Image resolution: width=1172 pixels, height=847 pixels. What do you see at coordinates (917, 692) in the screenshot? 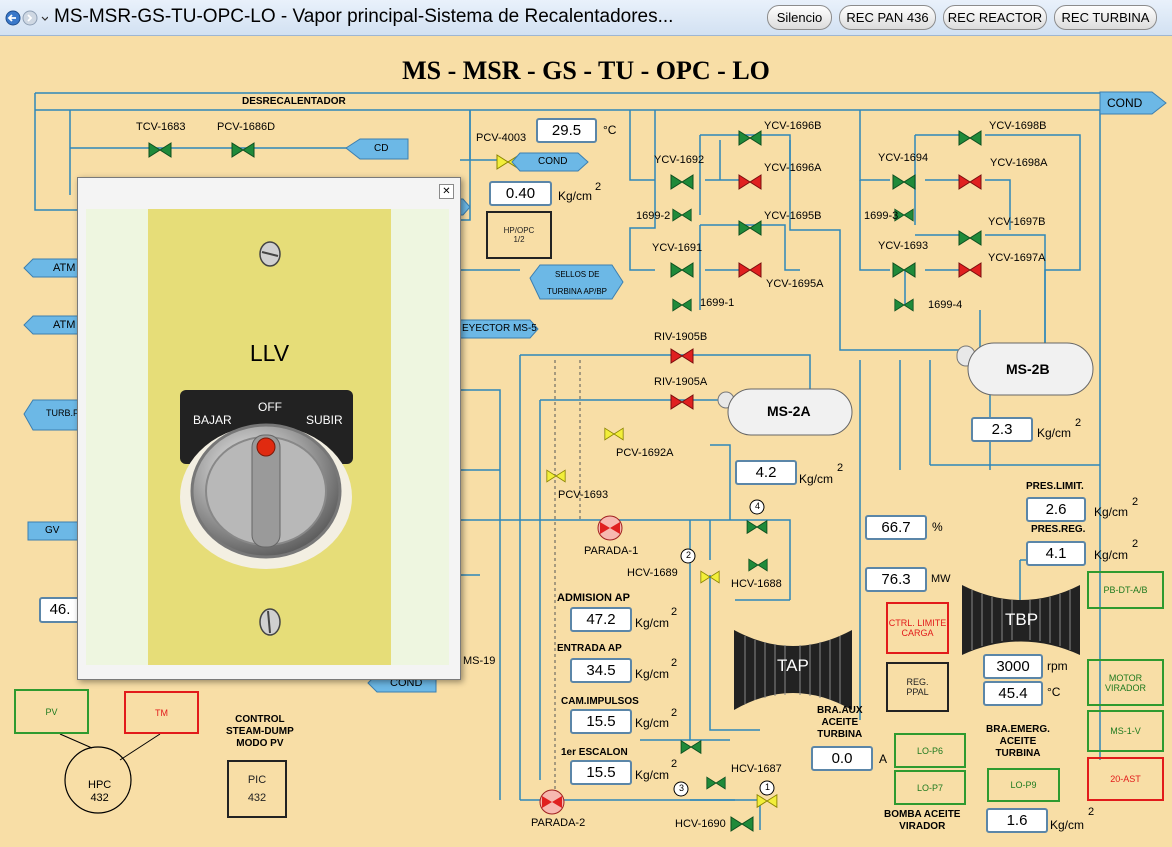
I see `reg-ppal-line2: PPAL` at bounding box center [917, 692].